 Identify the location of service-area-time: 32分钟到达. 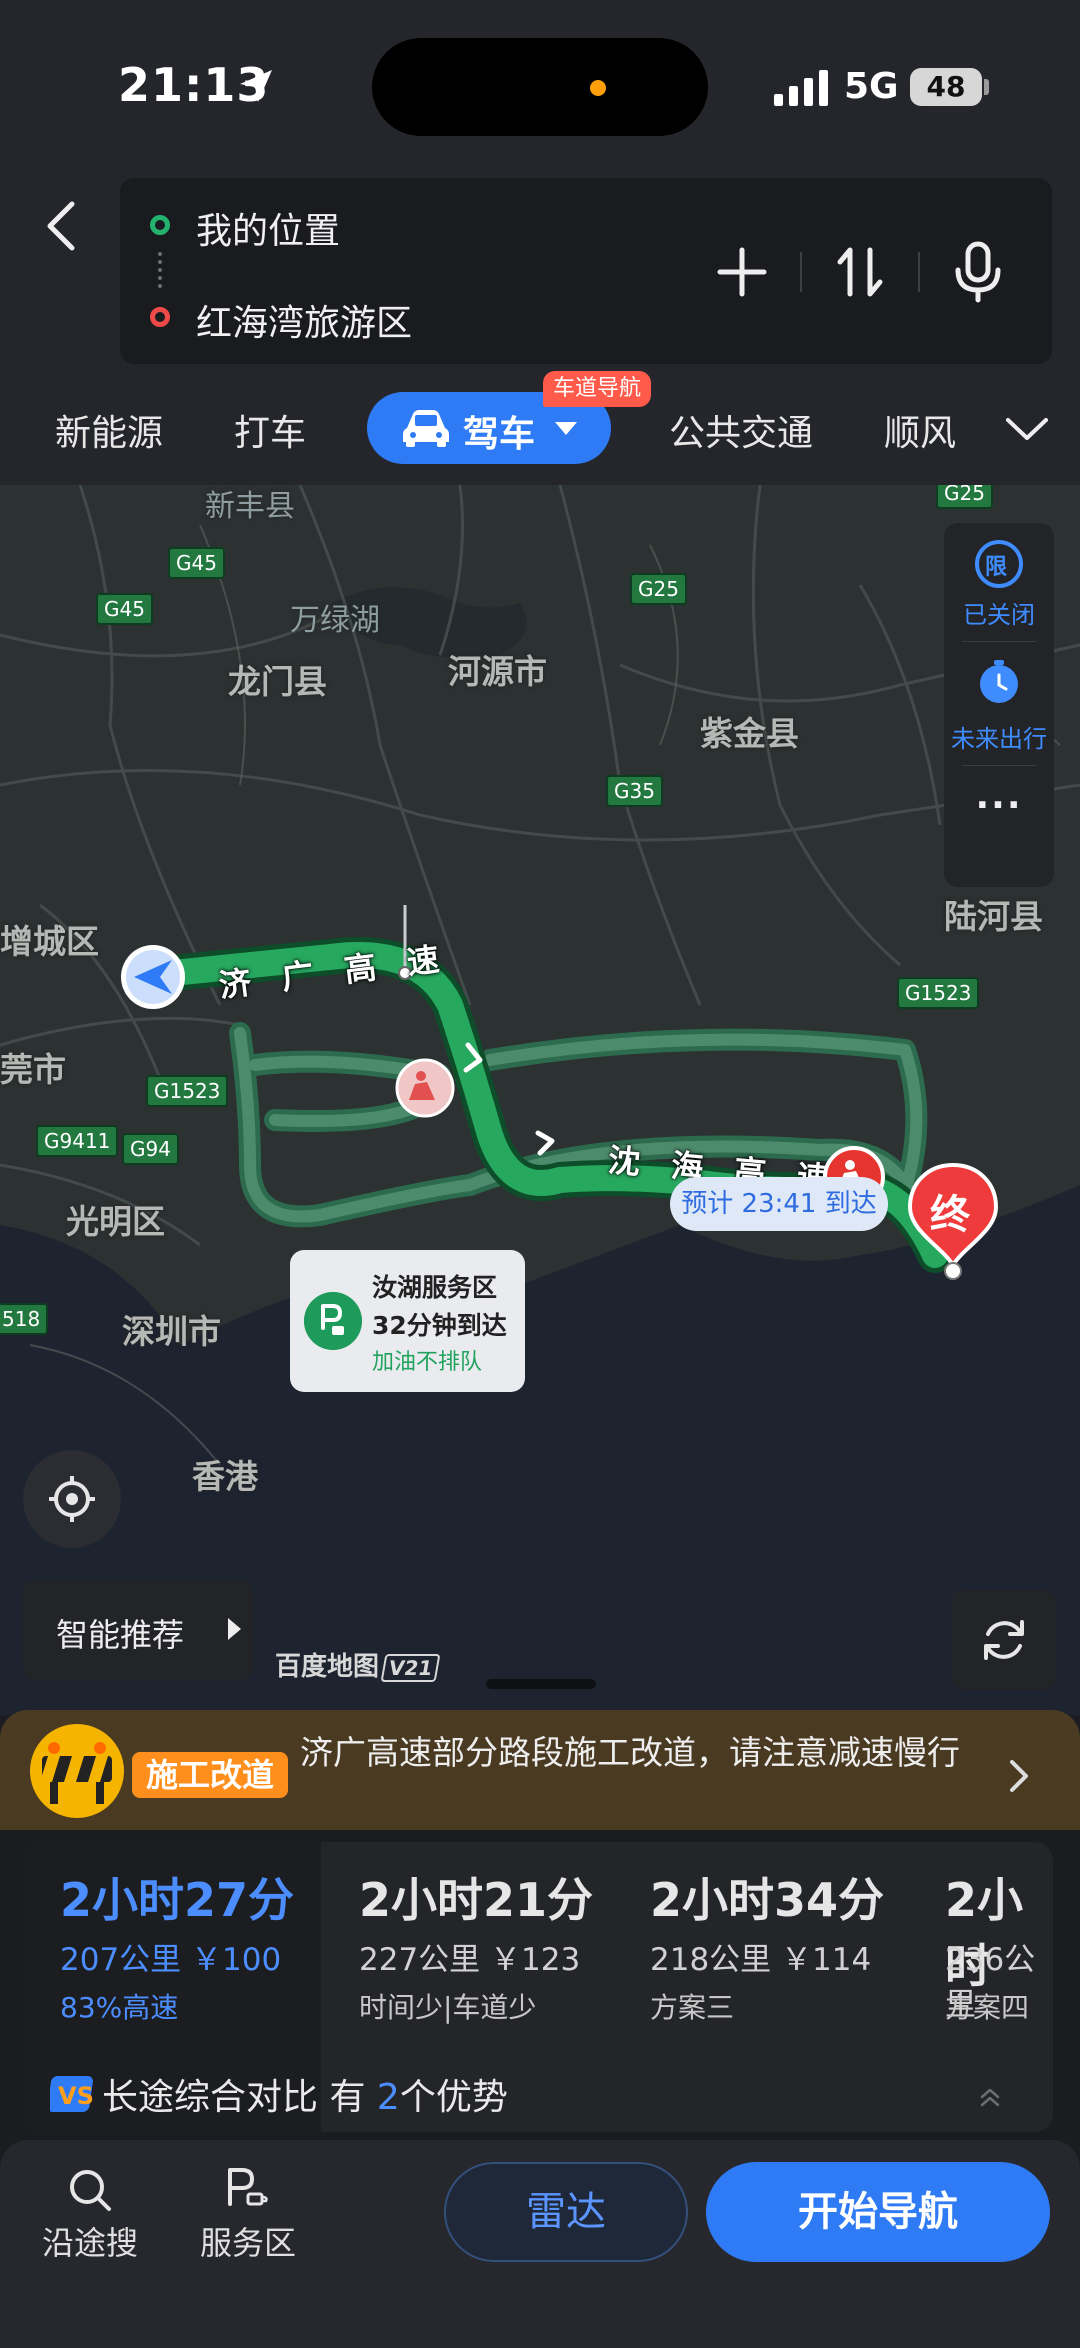
(439, 1325).